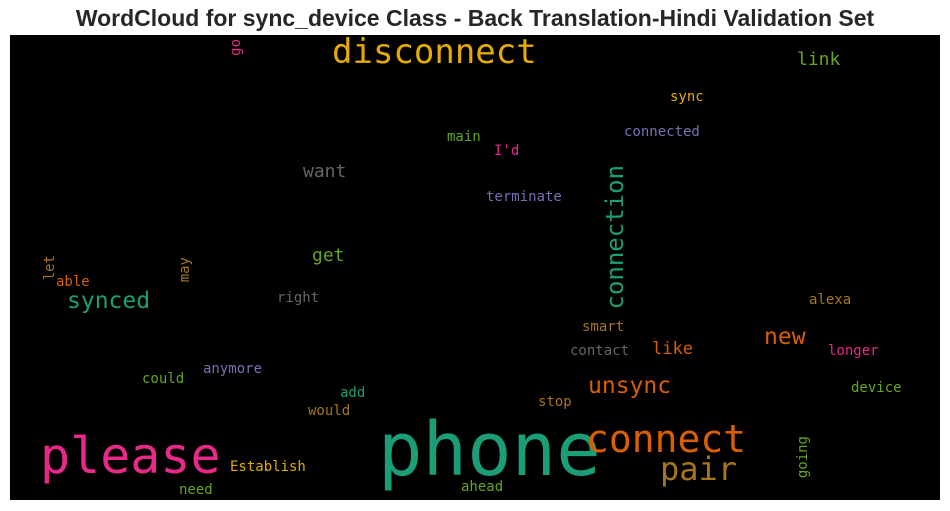 The height and width of the screenshot is (511, 950). What do you see at coordinates (50, 268) in the screenshot?
I see `word-let: let` at bounding box center [50, 268].